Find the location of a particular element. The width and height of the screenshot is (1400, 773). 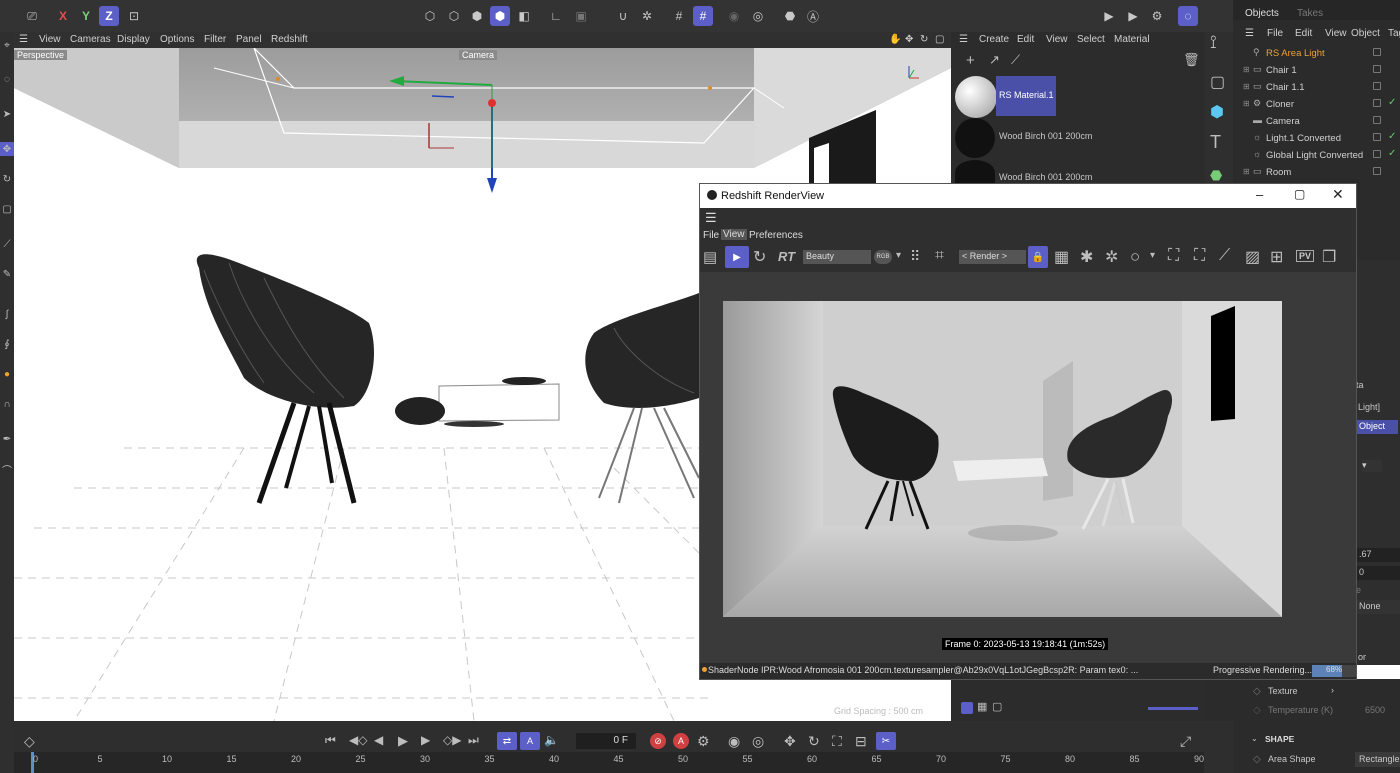

select-icon: ⌖ is located at coordinates (7, 45).